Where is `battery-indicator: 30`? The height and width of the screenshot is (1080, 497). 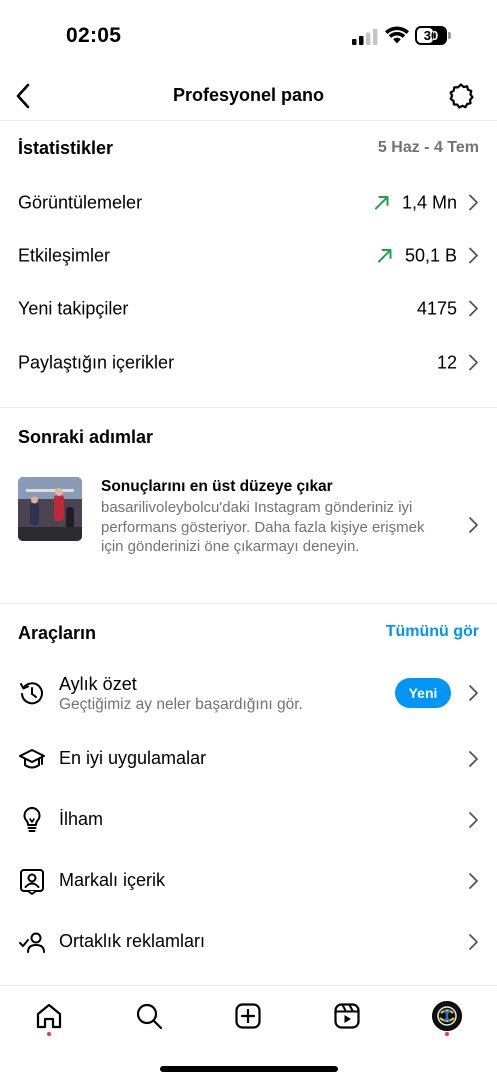
battery-indicator: 30 is located at coordinates (433, 35).